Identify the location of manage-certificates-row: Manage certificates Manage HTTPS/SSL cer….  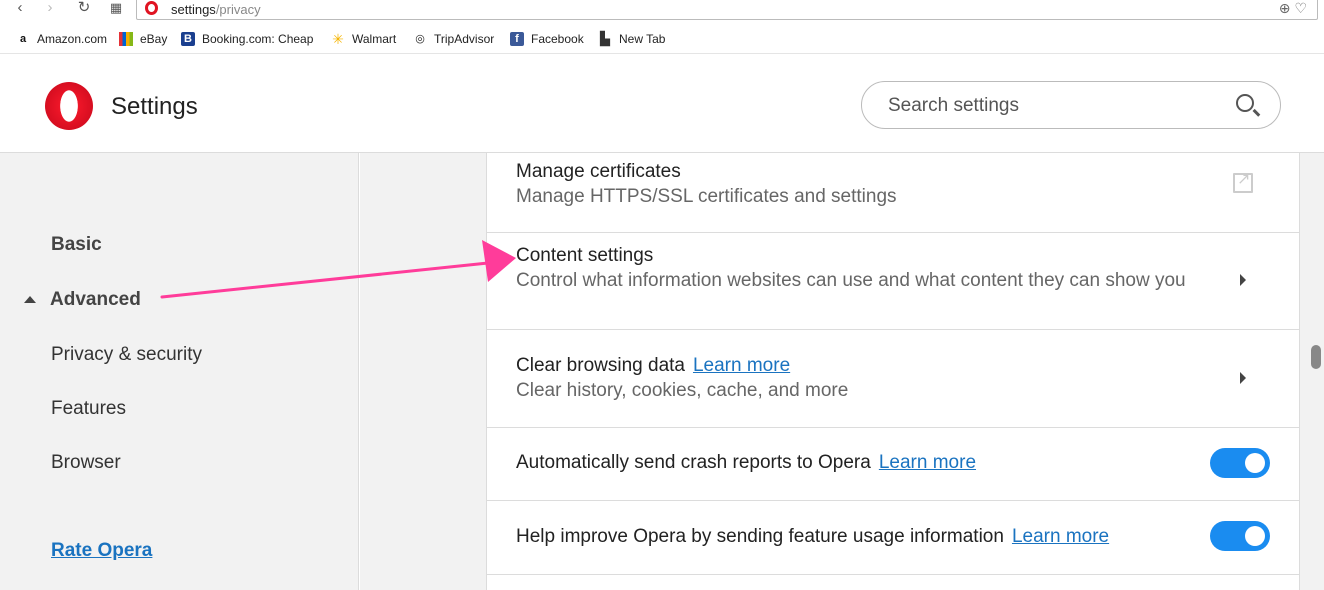
(893, 193).